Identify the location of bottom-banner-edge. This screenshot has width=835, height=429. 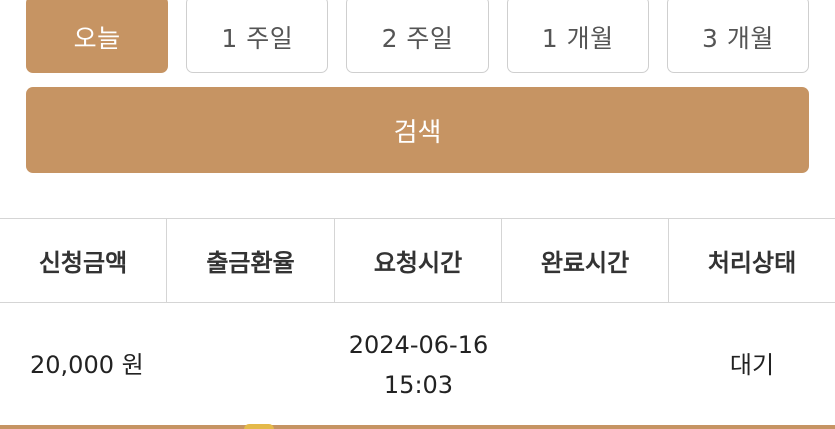
(417, 427).